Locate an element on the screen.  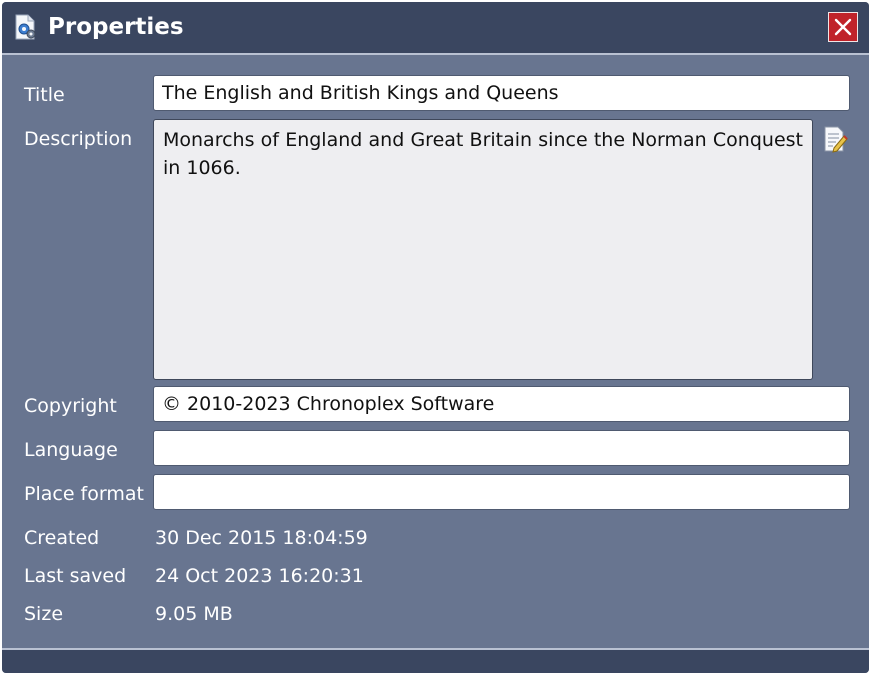
place-format-input is located at coordinates (501, 492).